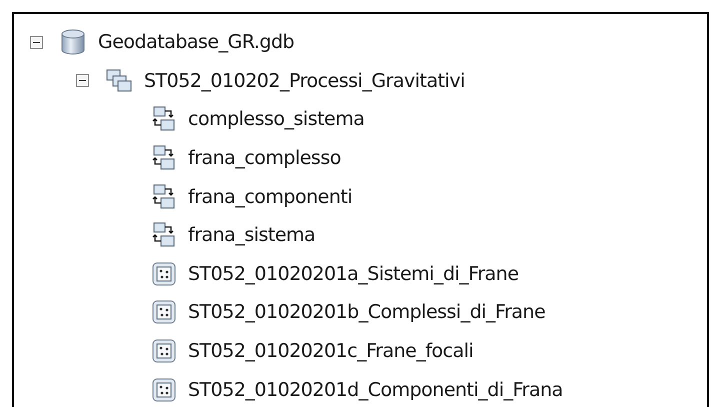 This screenshot has width=728, height=407. Describe the element at coordinates (353, 273) in the screenshot. I see `tree-item-label: ST052_01020201a_Sistemi_di_Frane` at that location.